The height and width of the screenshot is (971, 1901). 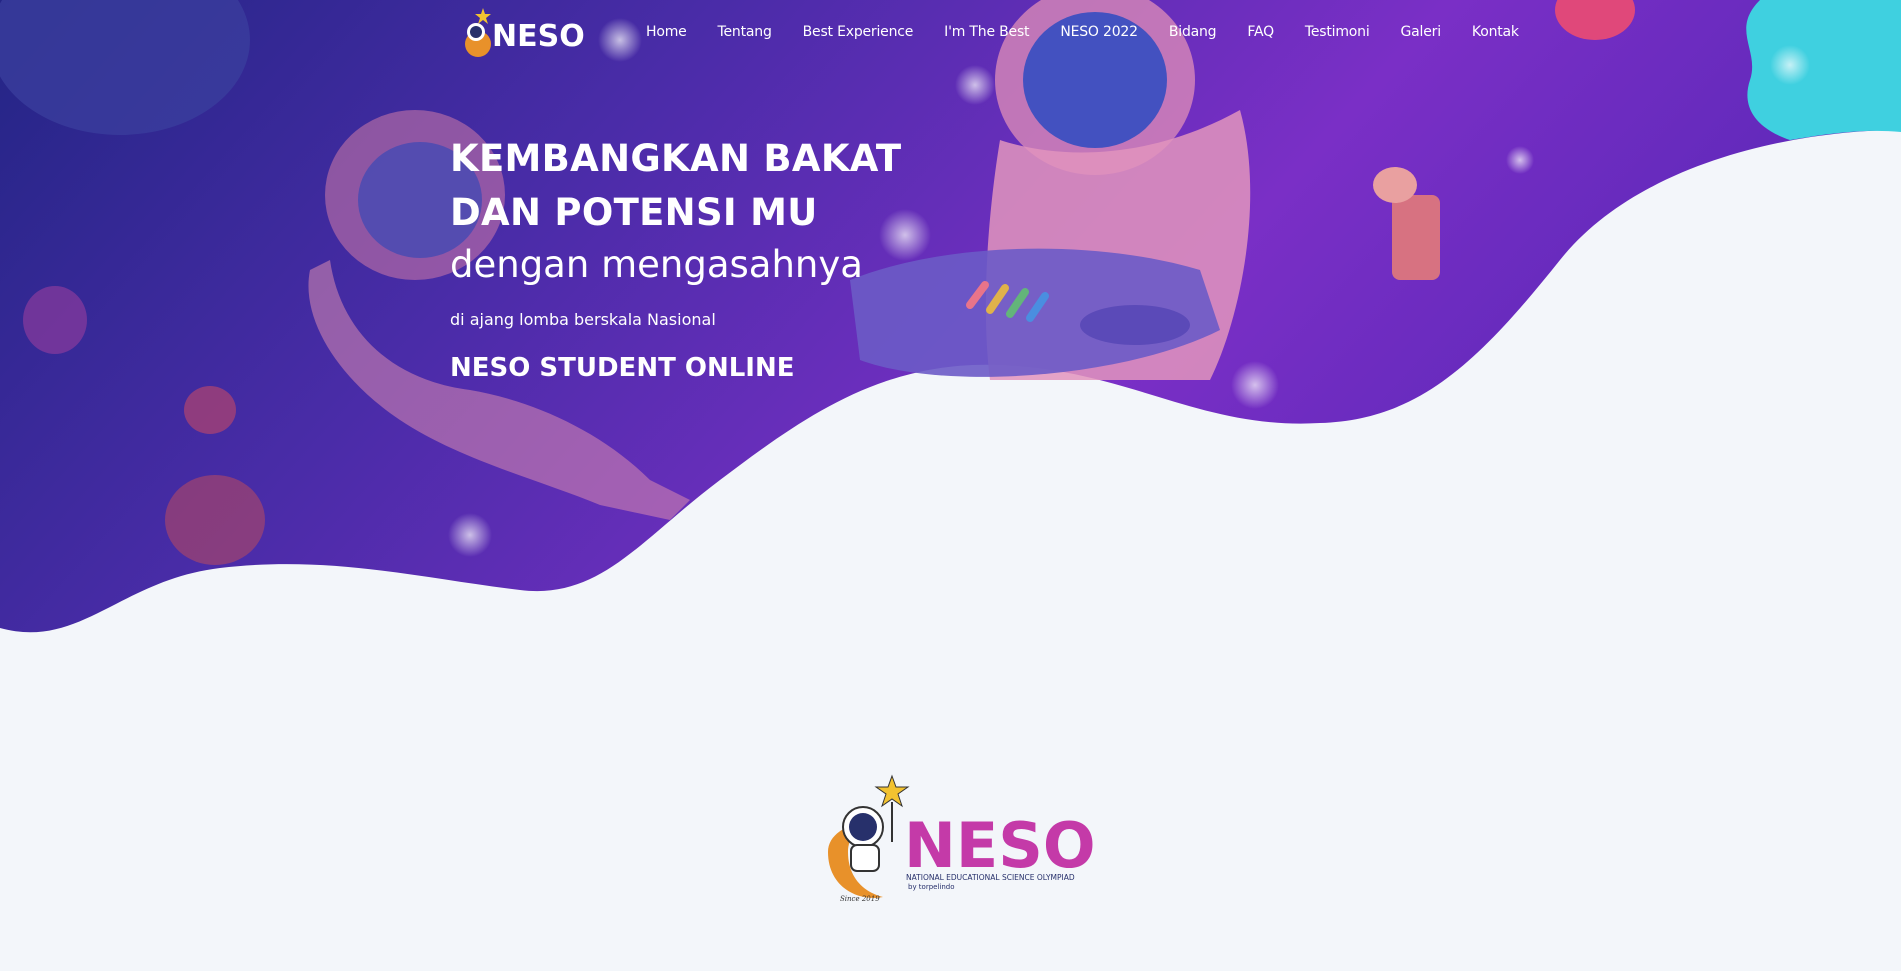 I want to click on logo-wordmark: NESO, so click(x=538, y=36).